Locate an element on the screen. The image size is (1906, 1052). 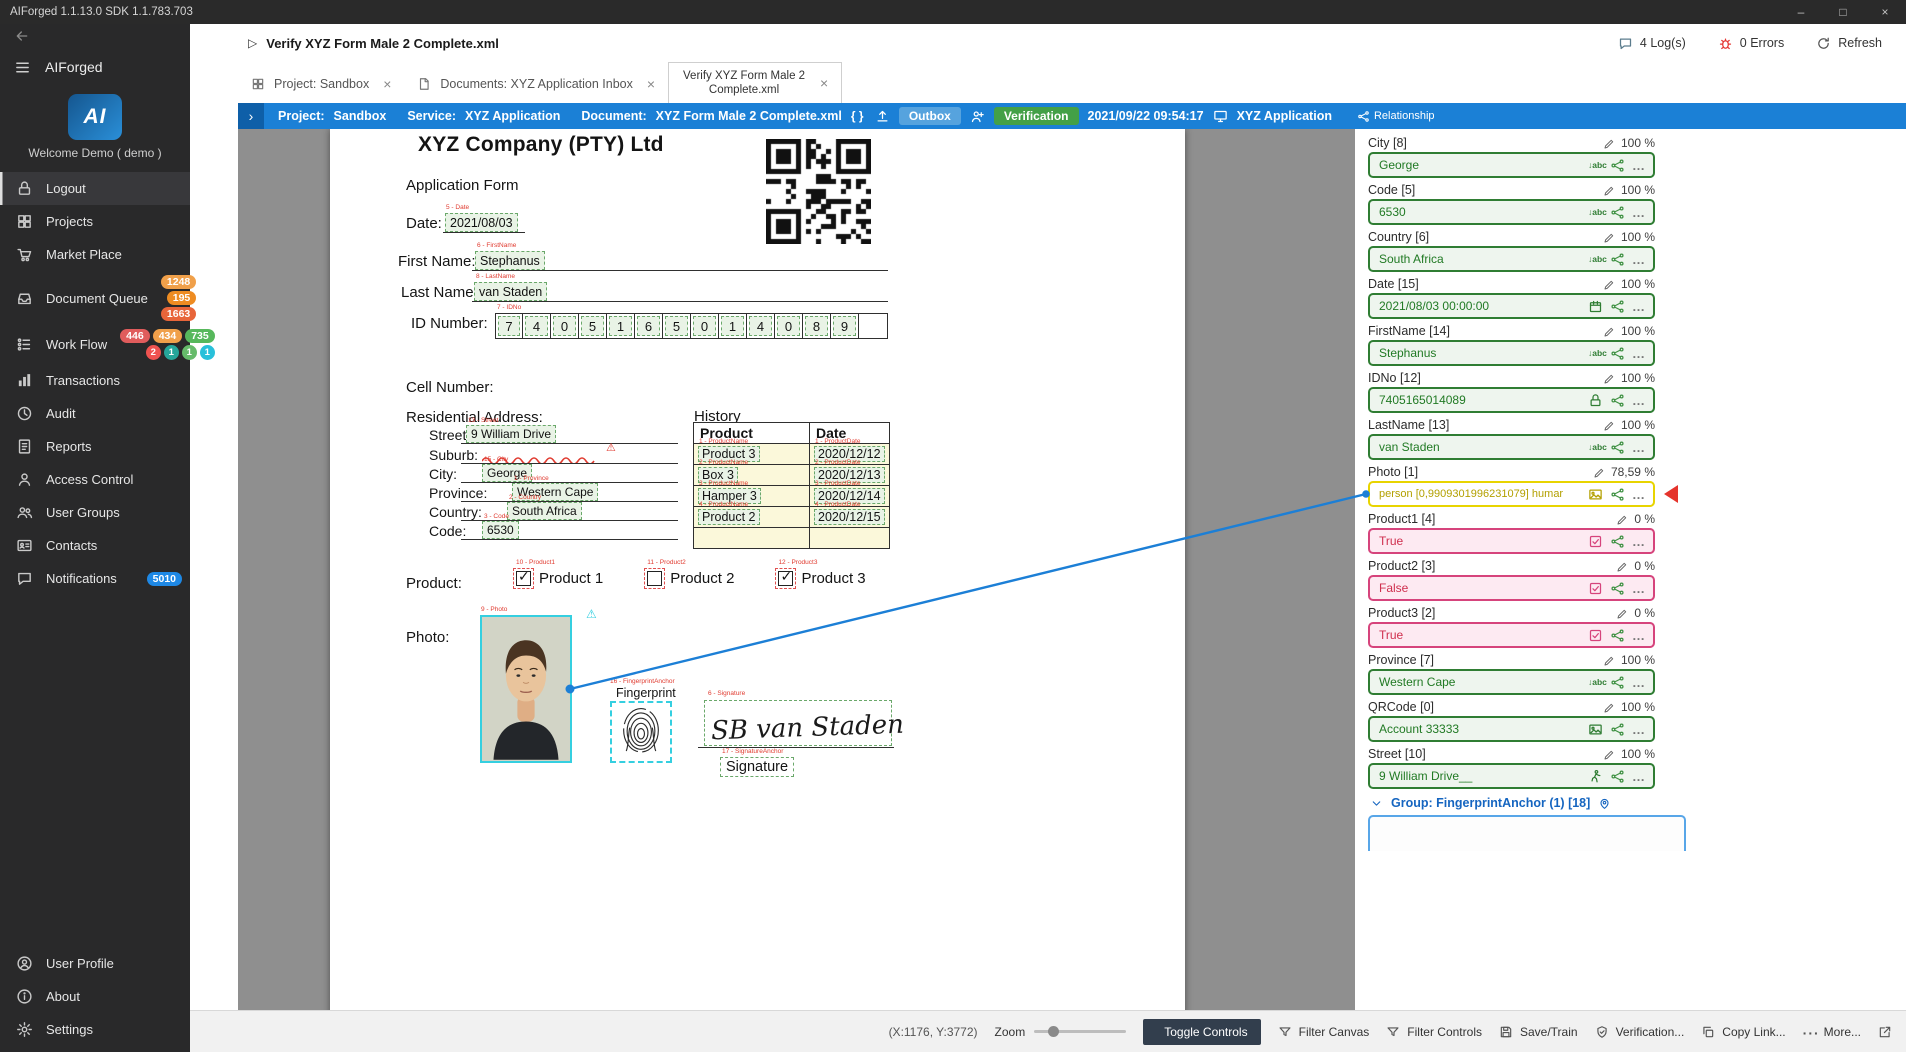
upload-icon is located at coordinates (882, 116).